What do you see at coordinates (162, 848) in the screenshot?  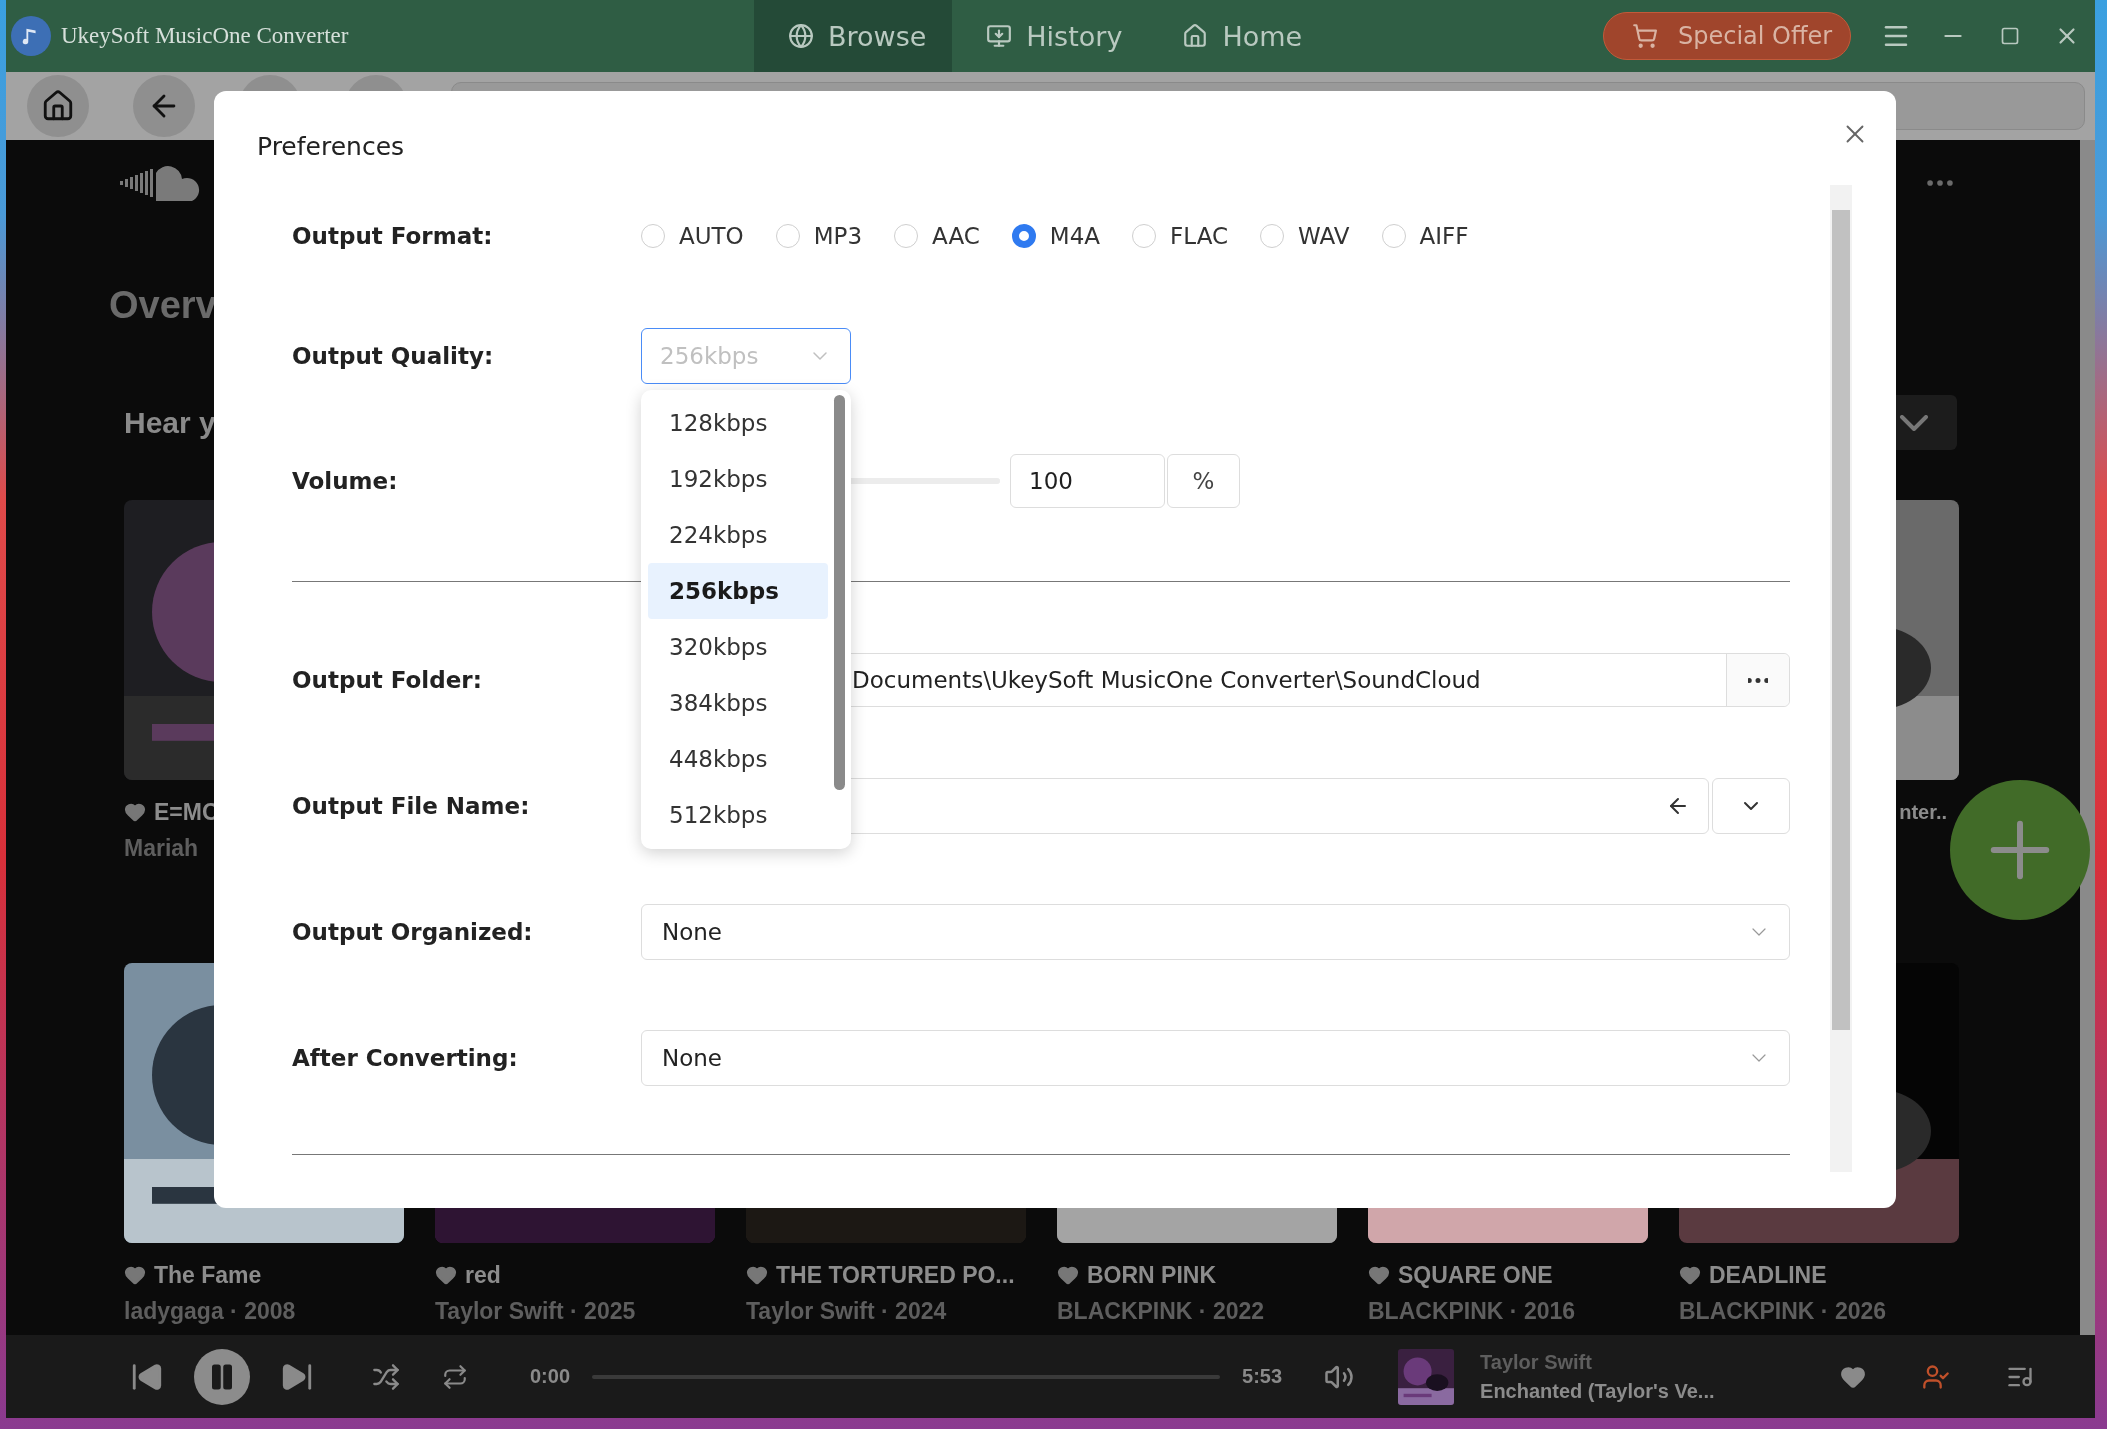 I see `album-artist: Mariah` at bounding box center [162, 848].